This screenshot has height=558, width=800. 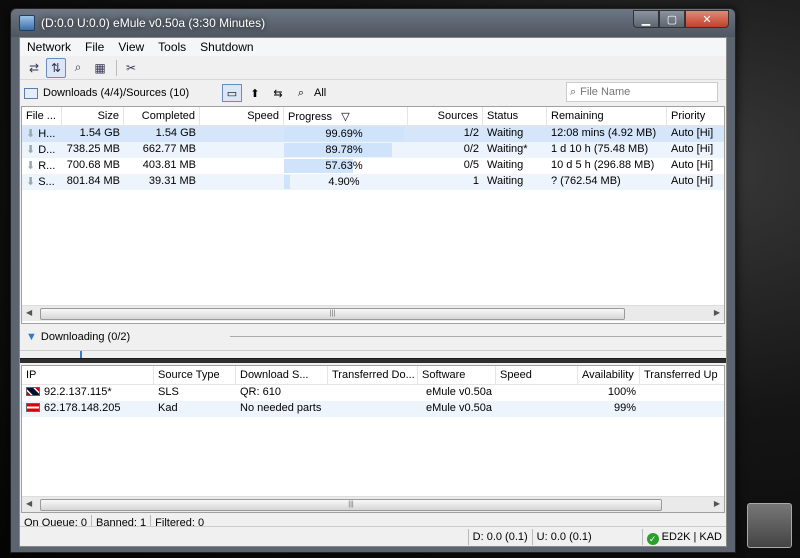 What do you see at coordinates (537, 375) in the screenshot?
I see `col-speed-src: Speed` at bounding box center [537, 375].